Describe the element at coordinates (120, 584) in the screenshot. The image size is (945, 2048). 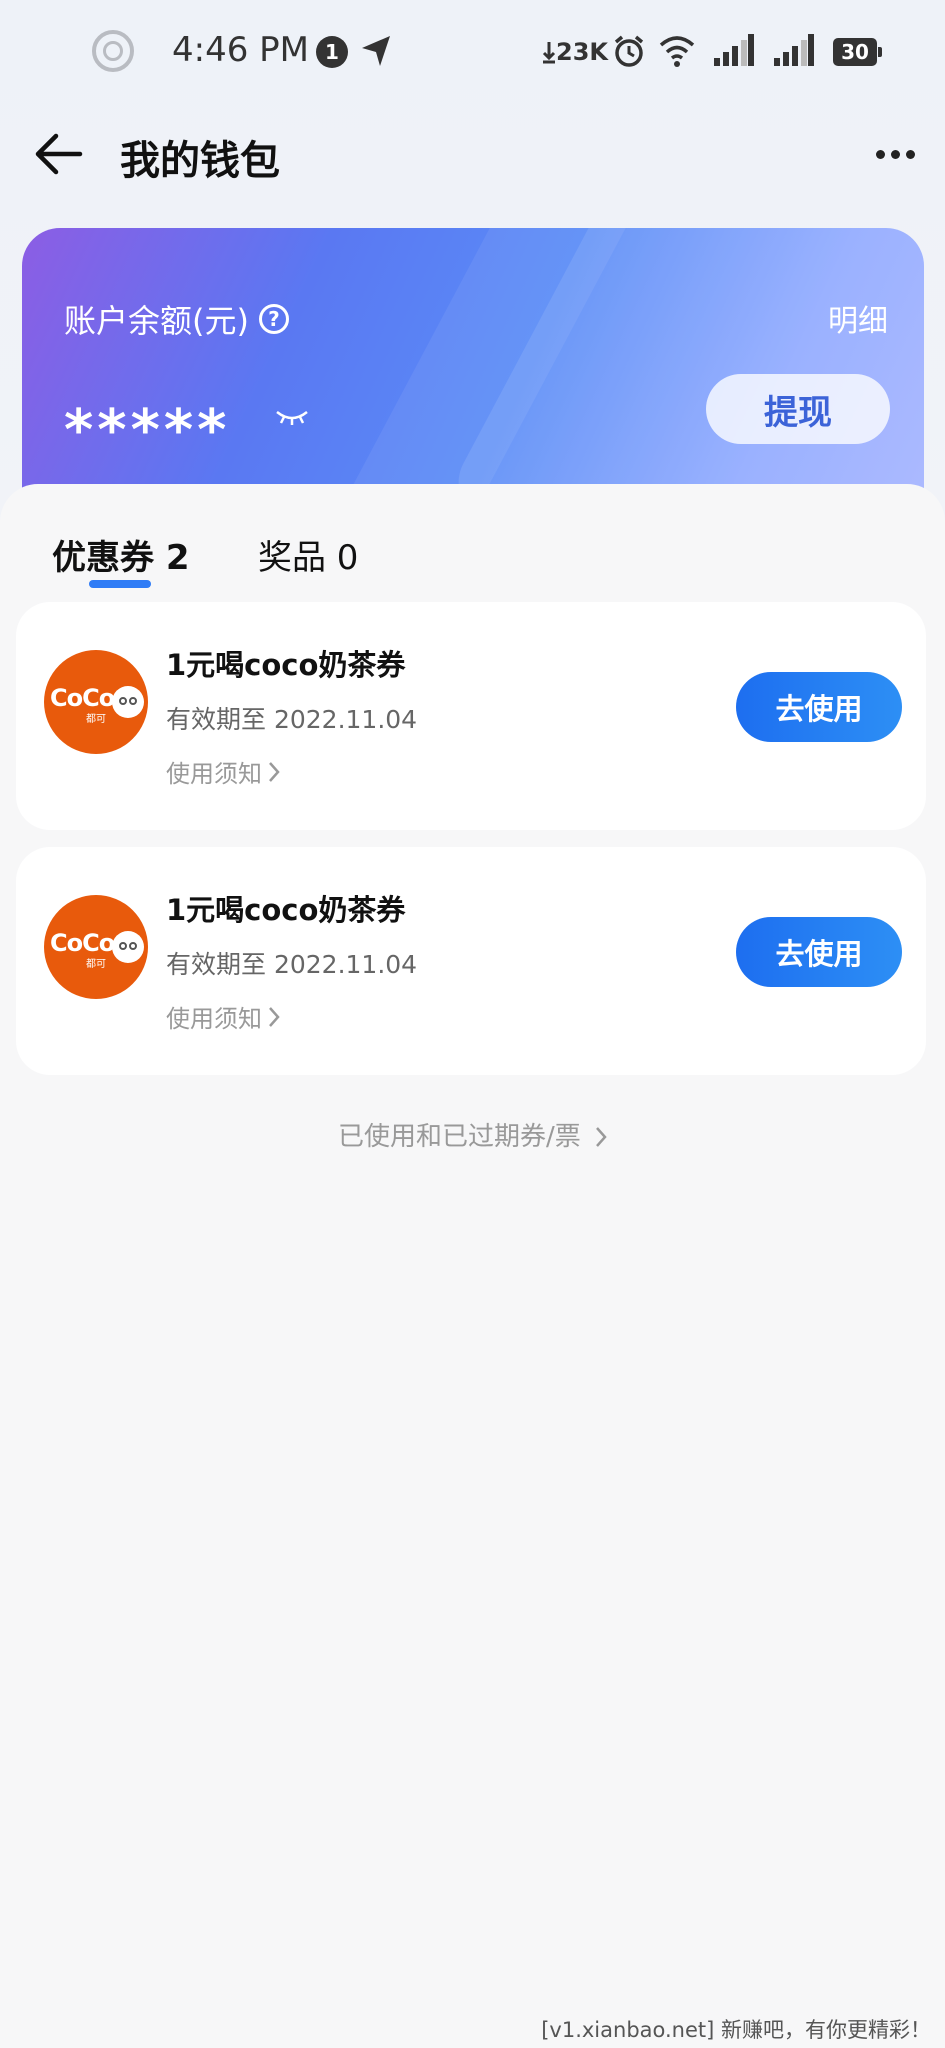
I see `tab-active-indicator` at that location.